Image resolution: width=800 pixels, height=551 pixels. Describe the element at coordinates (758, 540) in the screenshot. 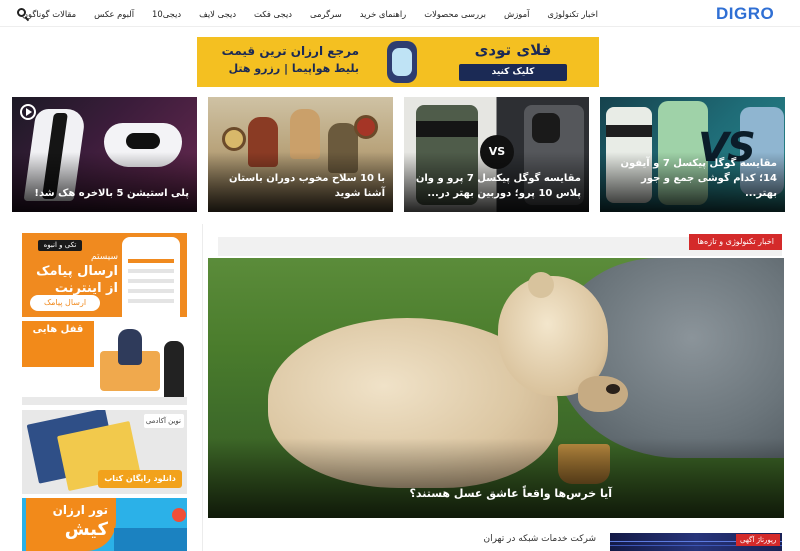

I see `report-badge: رپورتاژ آگهی` at that location.